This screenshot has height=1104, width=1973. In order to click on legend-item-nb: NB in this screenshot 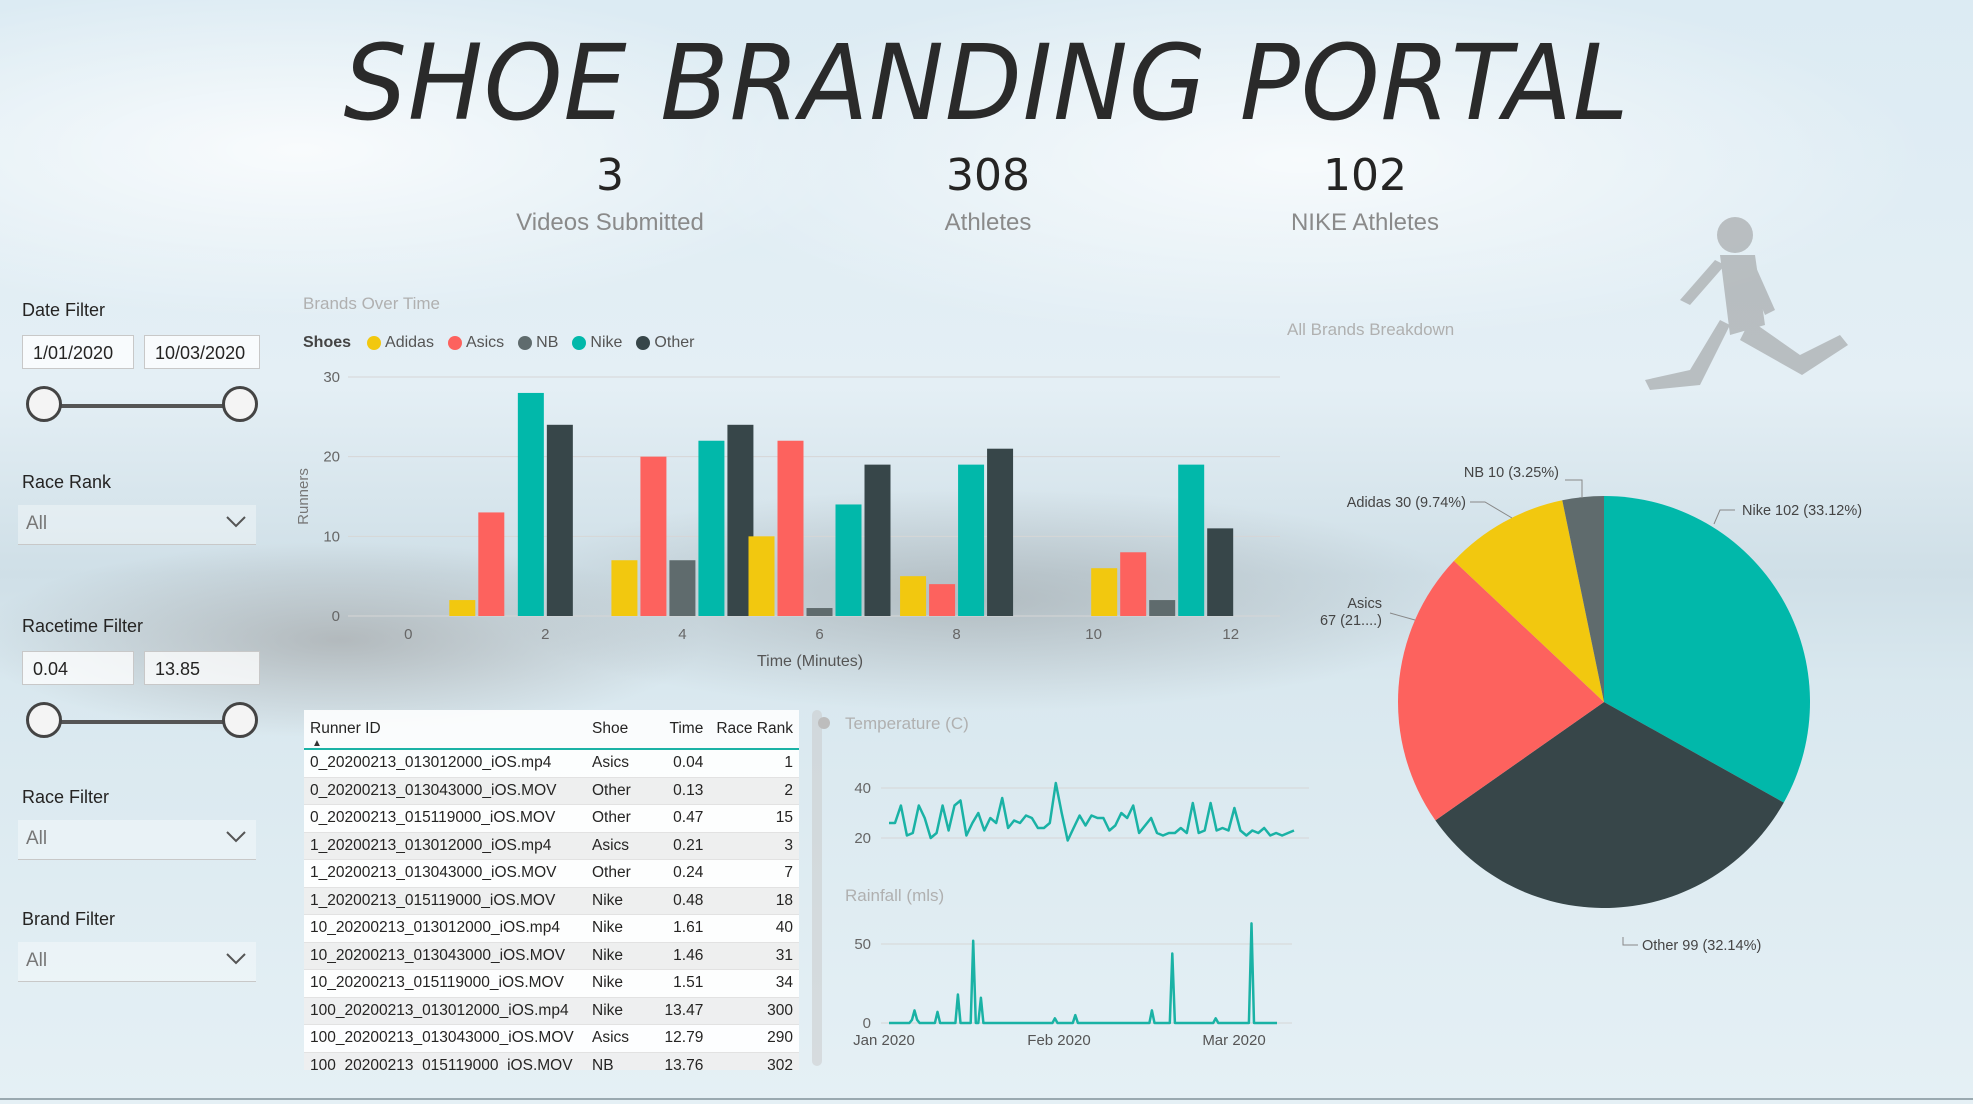, I will do `click(538, 343)`.